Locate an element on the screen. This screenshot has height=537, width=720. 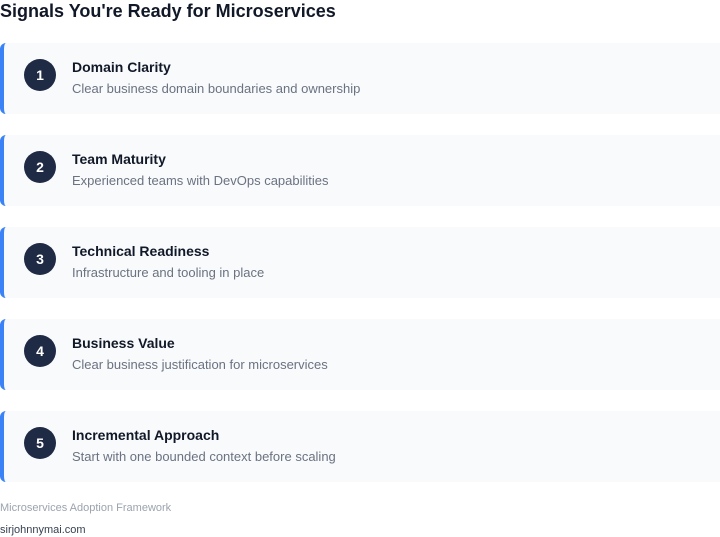
signal-title: Team Maturity is located at coordinates (119, 159).